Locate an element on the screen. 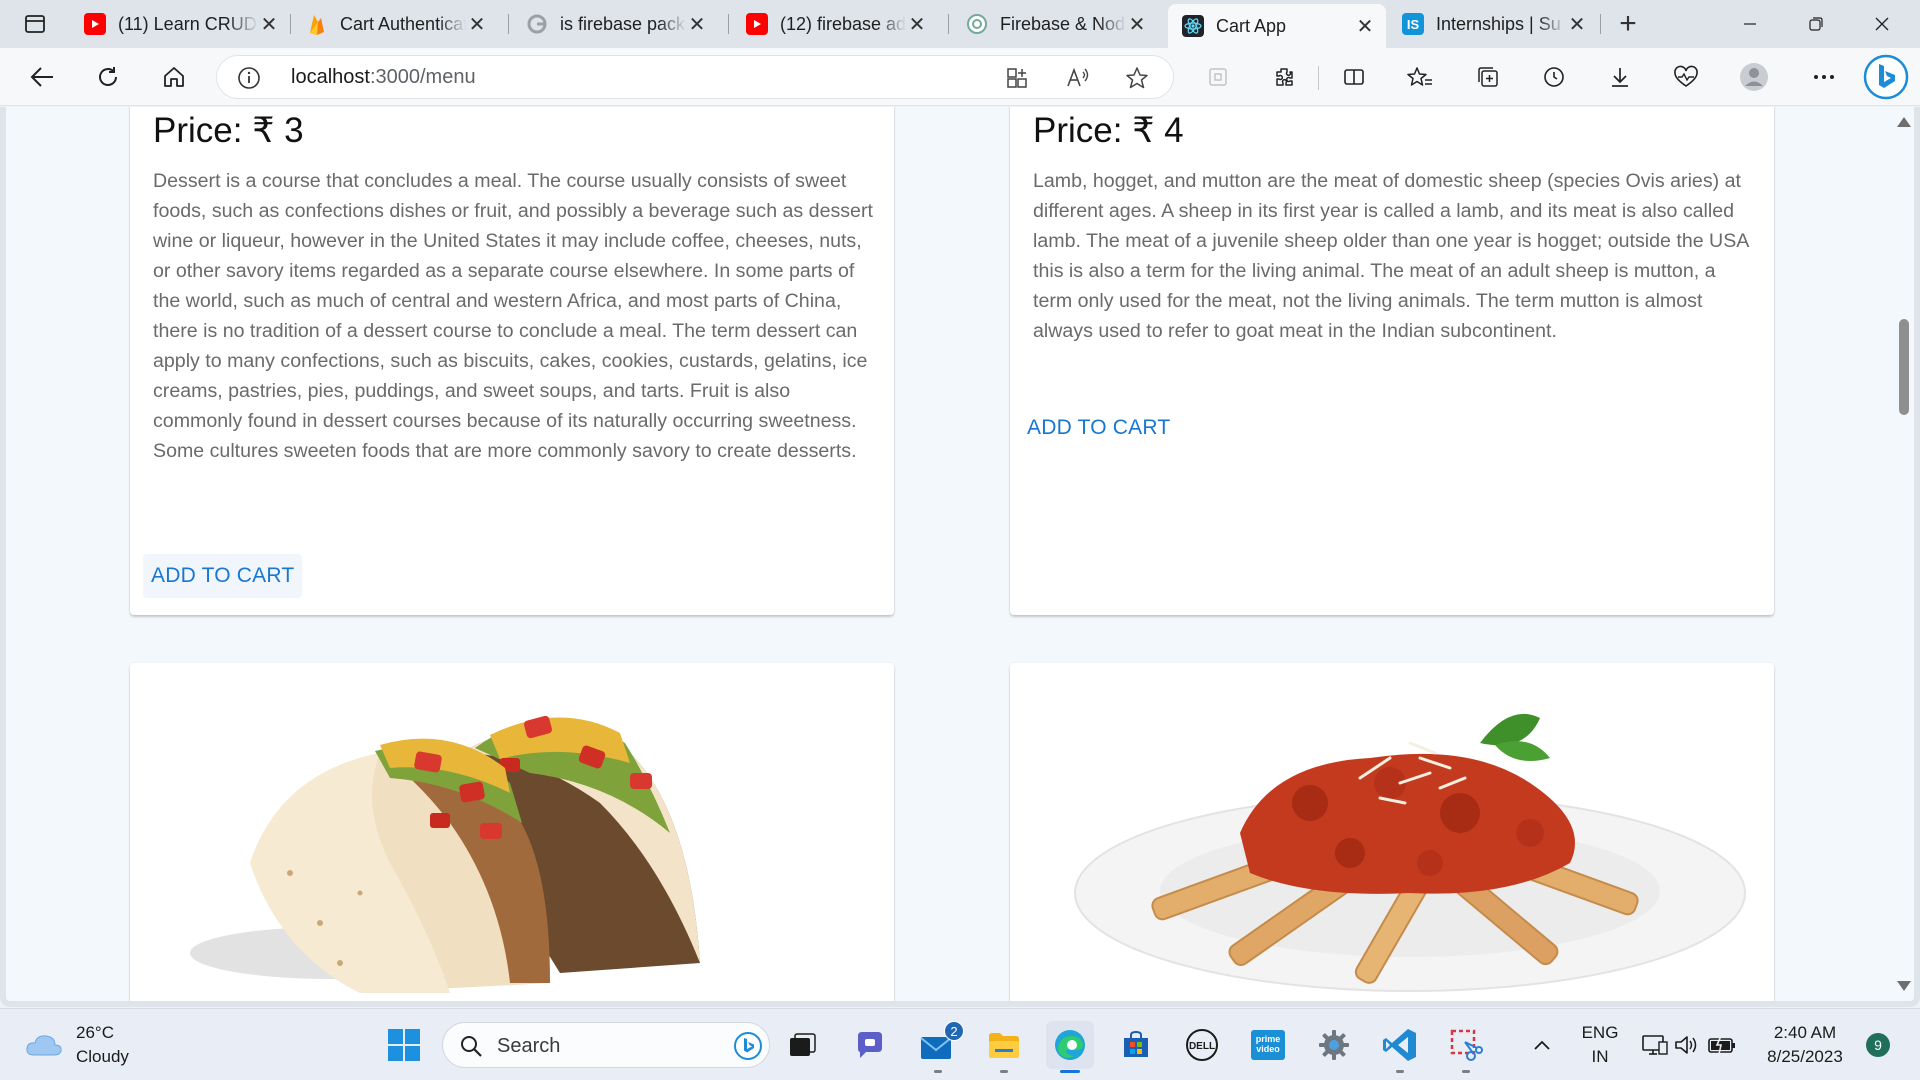 Image resolution: width=1920 pixels, height=1080 pixels. prime-video-button: prime video is located at coordinates (1268, 1045).